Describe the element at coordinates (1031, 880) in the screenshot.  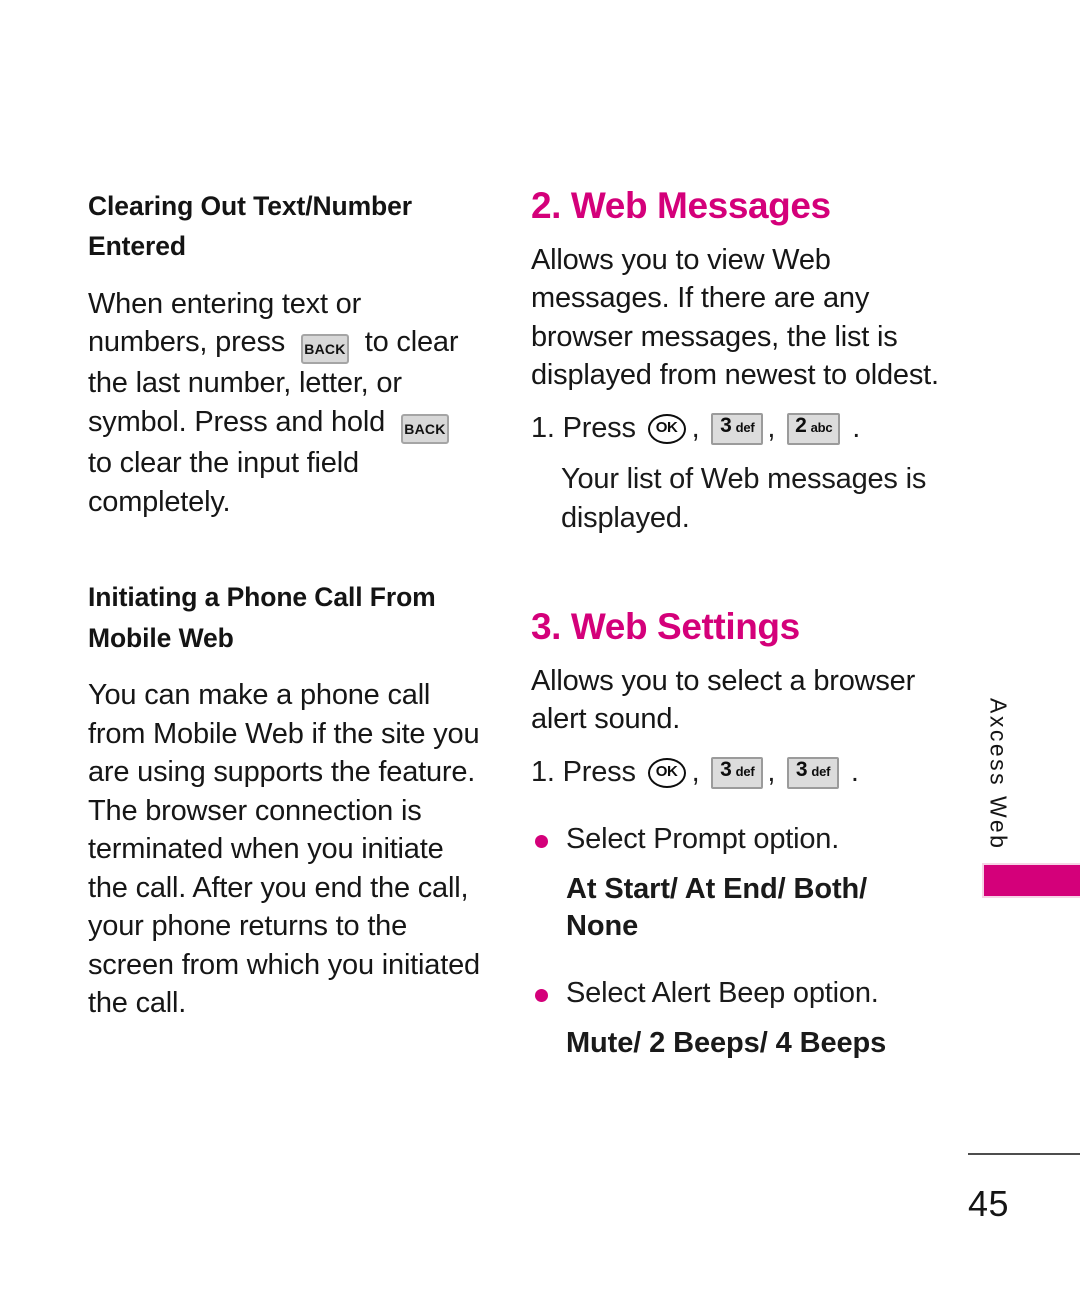
I see `side-tab-marker` at that location.